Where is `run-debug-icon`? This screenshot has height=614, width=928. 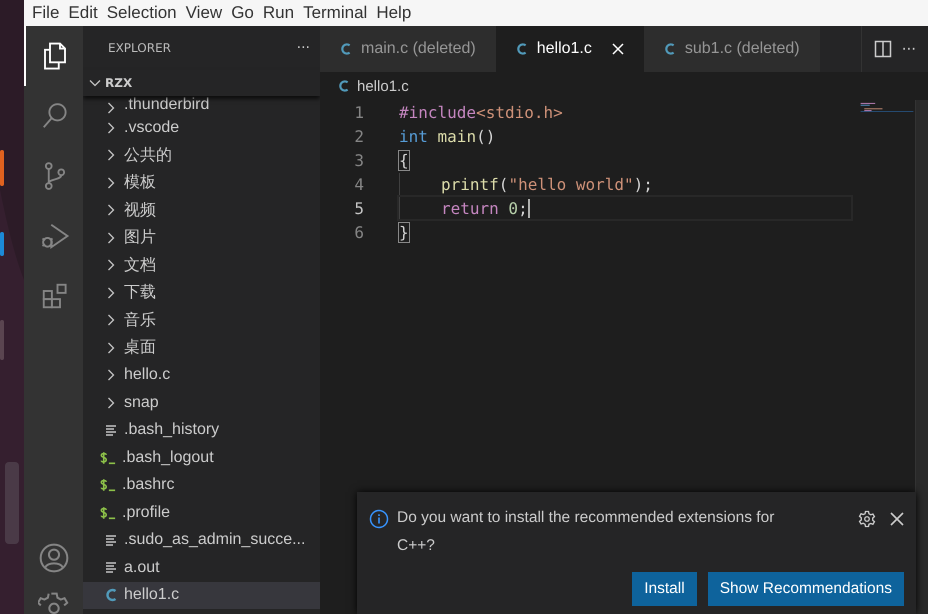
run-debug-icon is located at coordinates (55, 236).